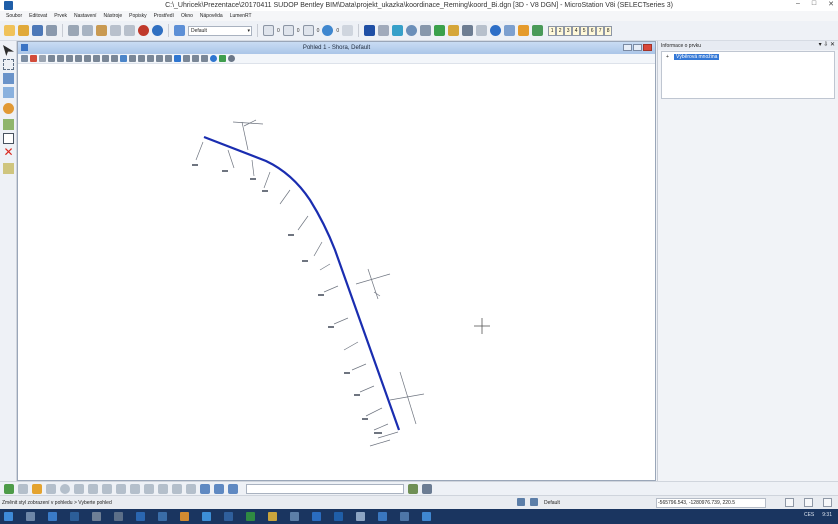  I want to click on line-weight-icon, so click(308, 30).